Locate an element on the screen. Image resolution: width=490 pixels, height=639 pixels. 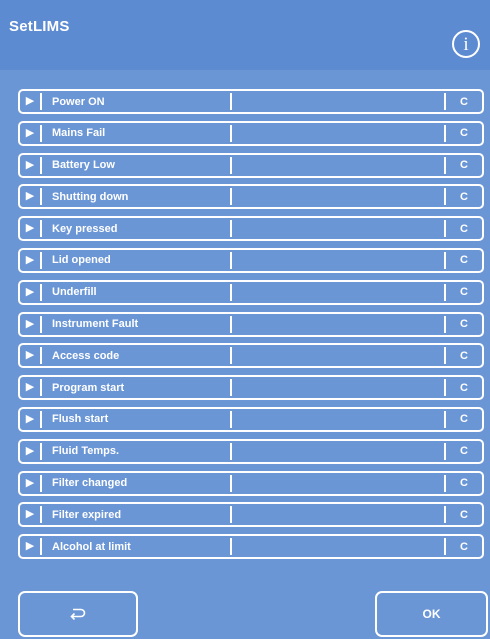
row-label: Access code is located at coordinates (86, 355).